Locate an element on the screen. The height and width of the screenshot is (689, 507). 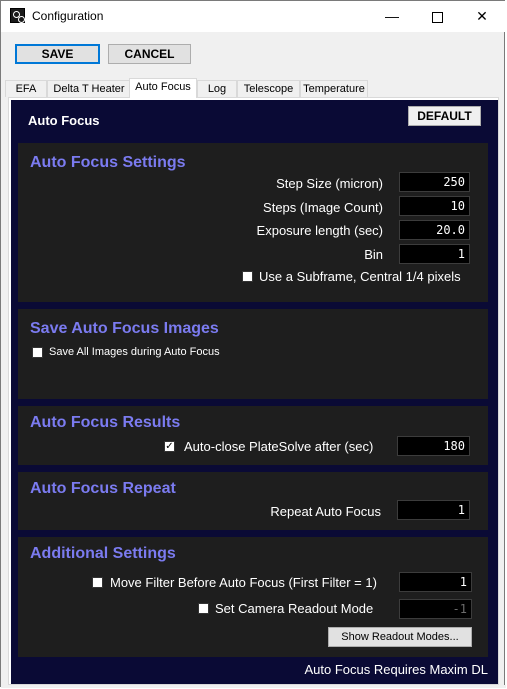
section-title-settings: Auto Focus Settings is located at coordinates (108, 162).